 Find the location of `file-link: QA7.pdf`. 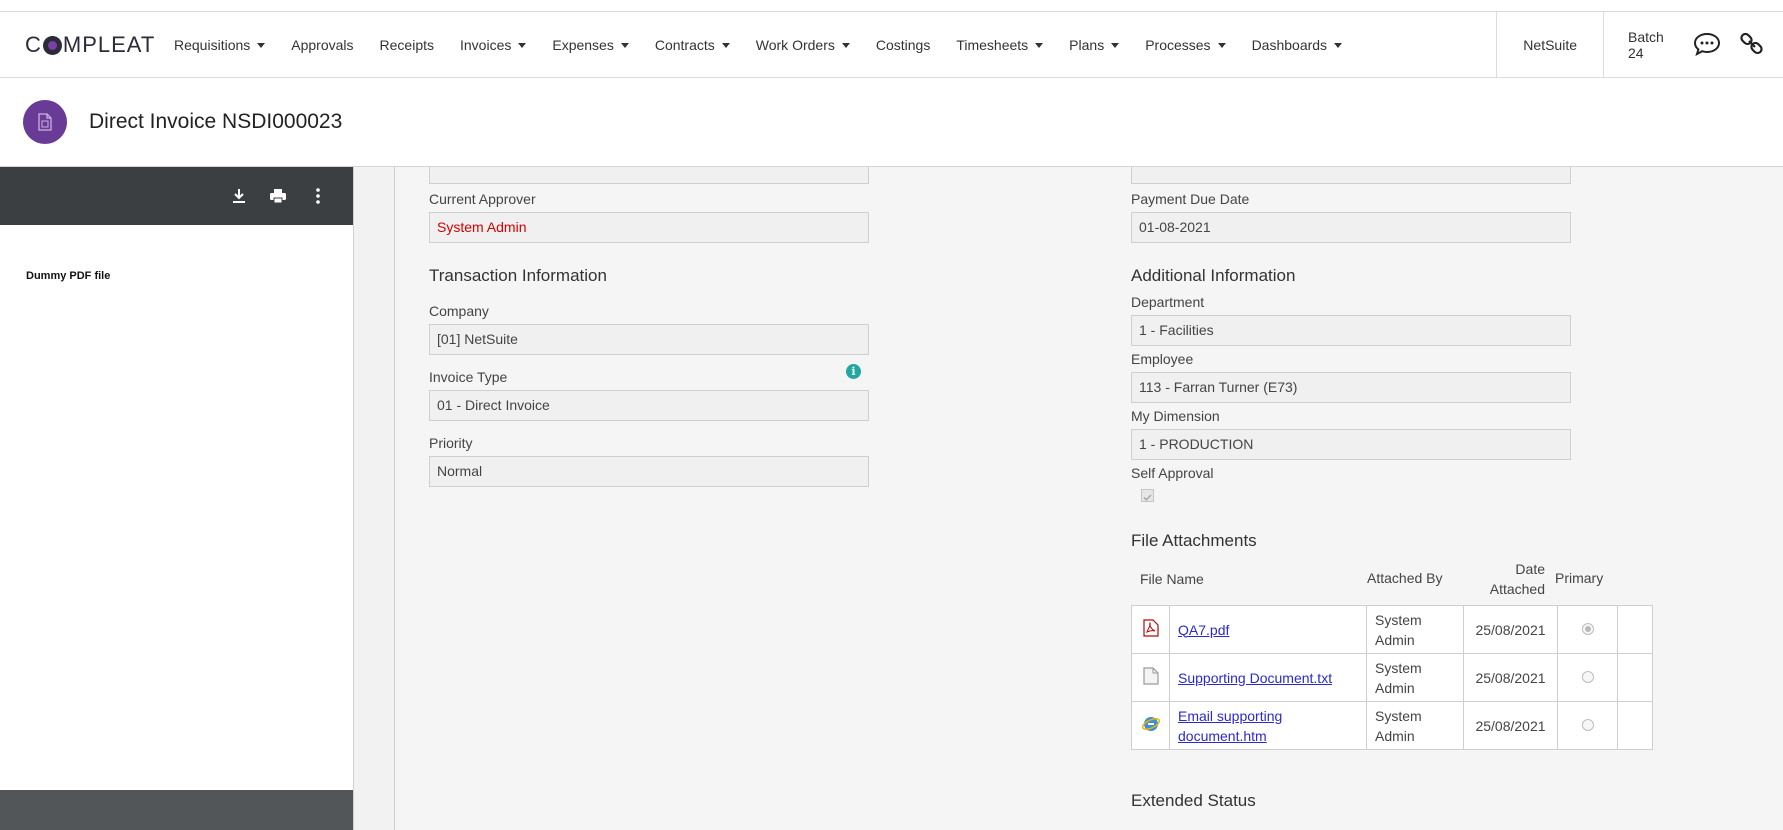

file-link: QA7.pdf is located at coordinates (1203, 630).